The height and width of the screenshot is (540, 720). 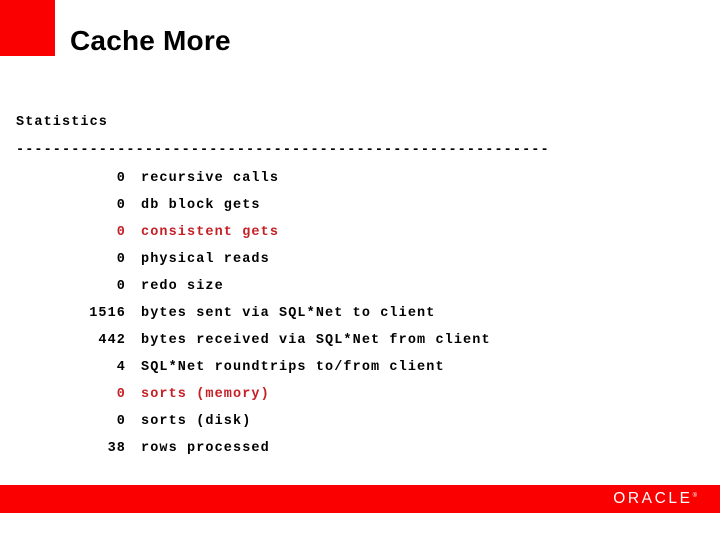 What do you see at coordinates (316, 340) in the screenshot?
I see `statistic-label: bytes received via SQL*Net from client` at bounding box center [316, 340].